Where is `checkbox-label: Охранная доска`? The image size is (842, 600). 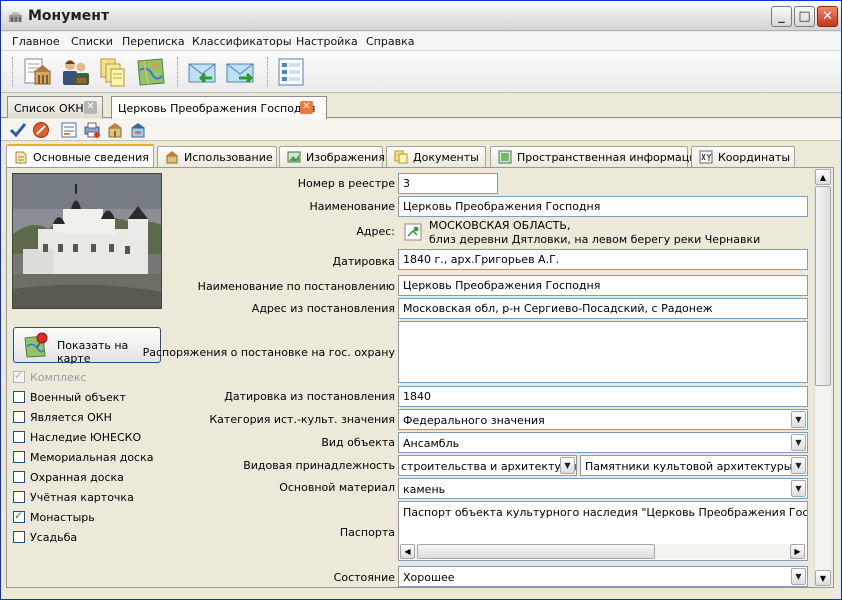
checkbox-label: Охранная доска is located at coordinates (77, 477).